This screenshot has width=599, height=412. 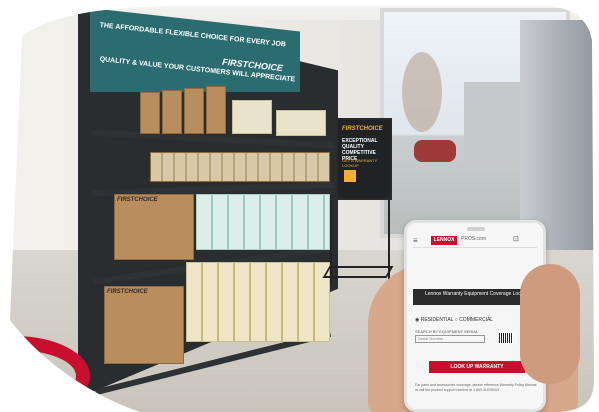 I want to click on phone-browser-bar: ≡ LENNOX PROS.com ⊡, so click(x=475, y=241).